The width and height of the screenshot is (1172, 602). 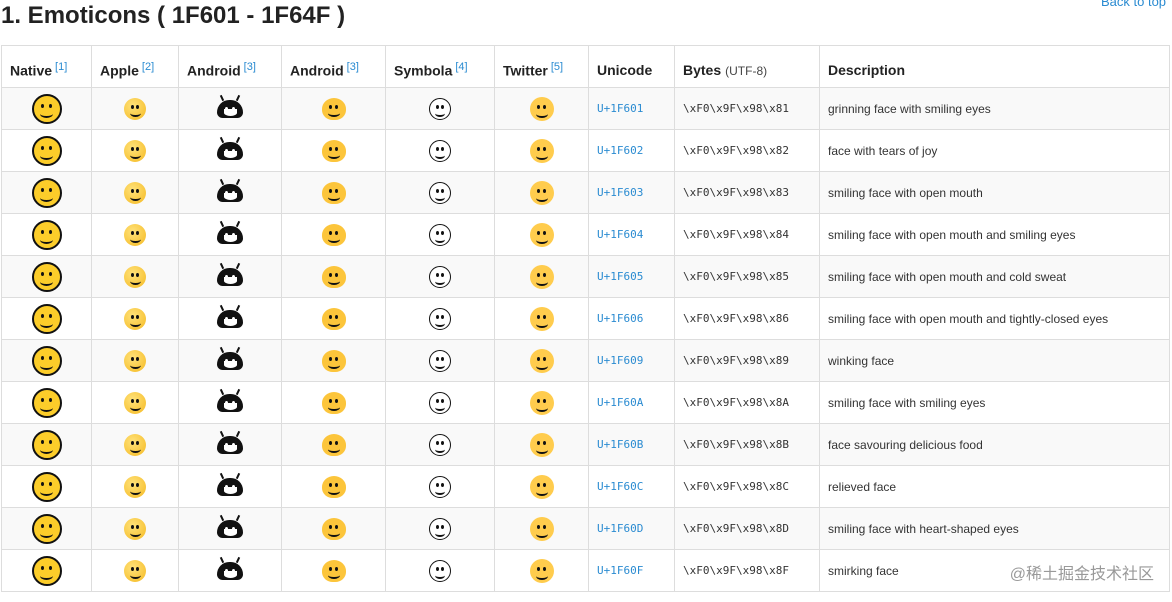 I want to click on bytes-cell: \xF0\x9F\x98\x86, so click(x=747, y=318).